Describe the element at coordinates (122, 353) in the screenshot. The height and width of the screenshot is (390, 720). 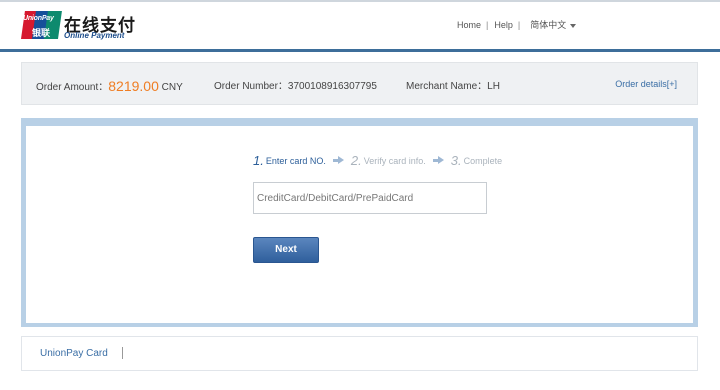
I see `tab-divider` at that location.